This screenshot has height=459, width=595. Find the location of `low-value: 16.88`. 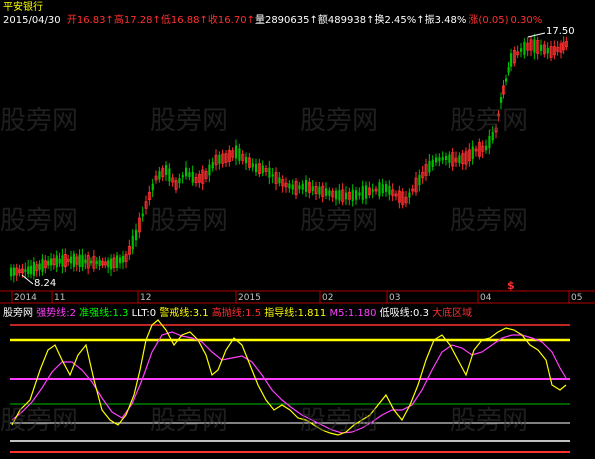

low-value: 16.88 is located at coordinates (185, 20).